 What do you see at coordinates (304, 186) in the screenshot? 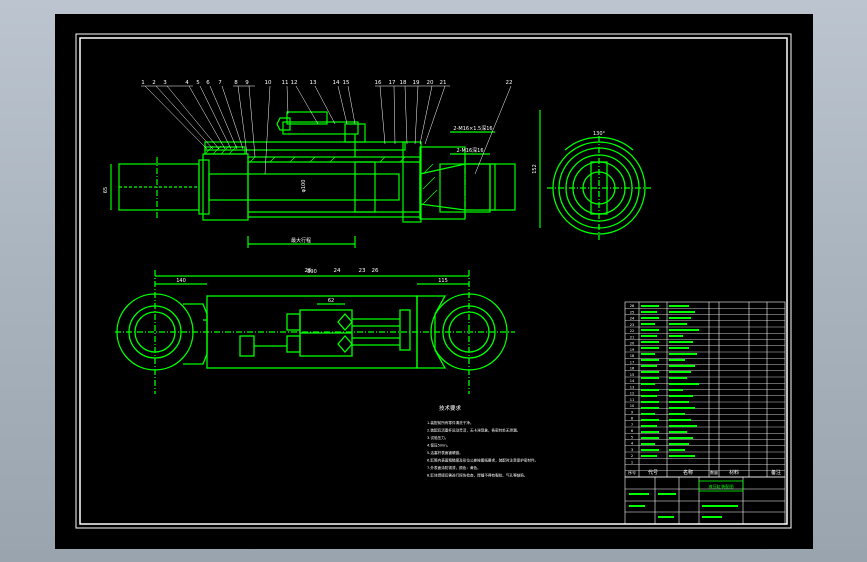
I see `dimension-text: φ100` at bounding box center [304, 186].